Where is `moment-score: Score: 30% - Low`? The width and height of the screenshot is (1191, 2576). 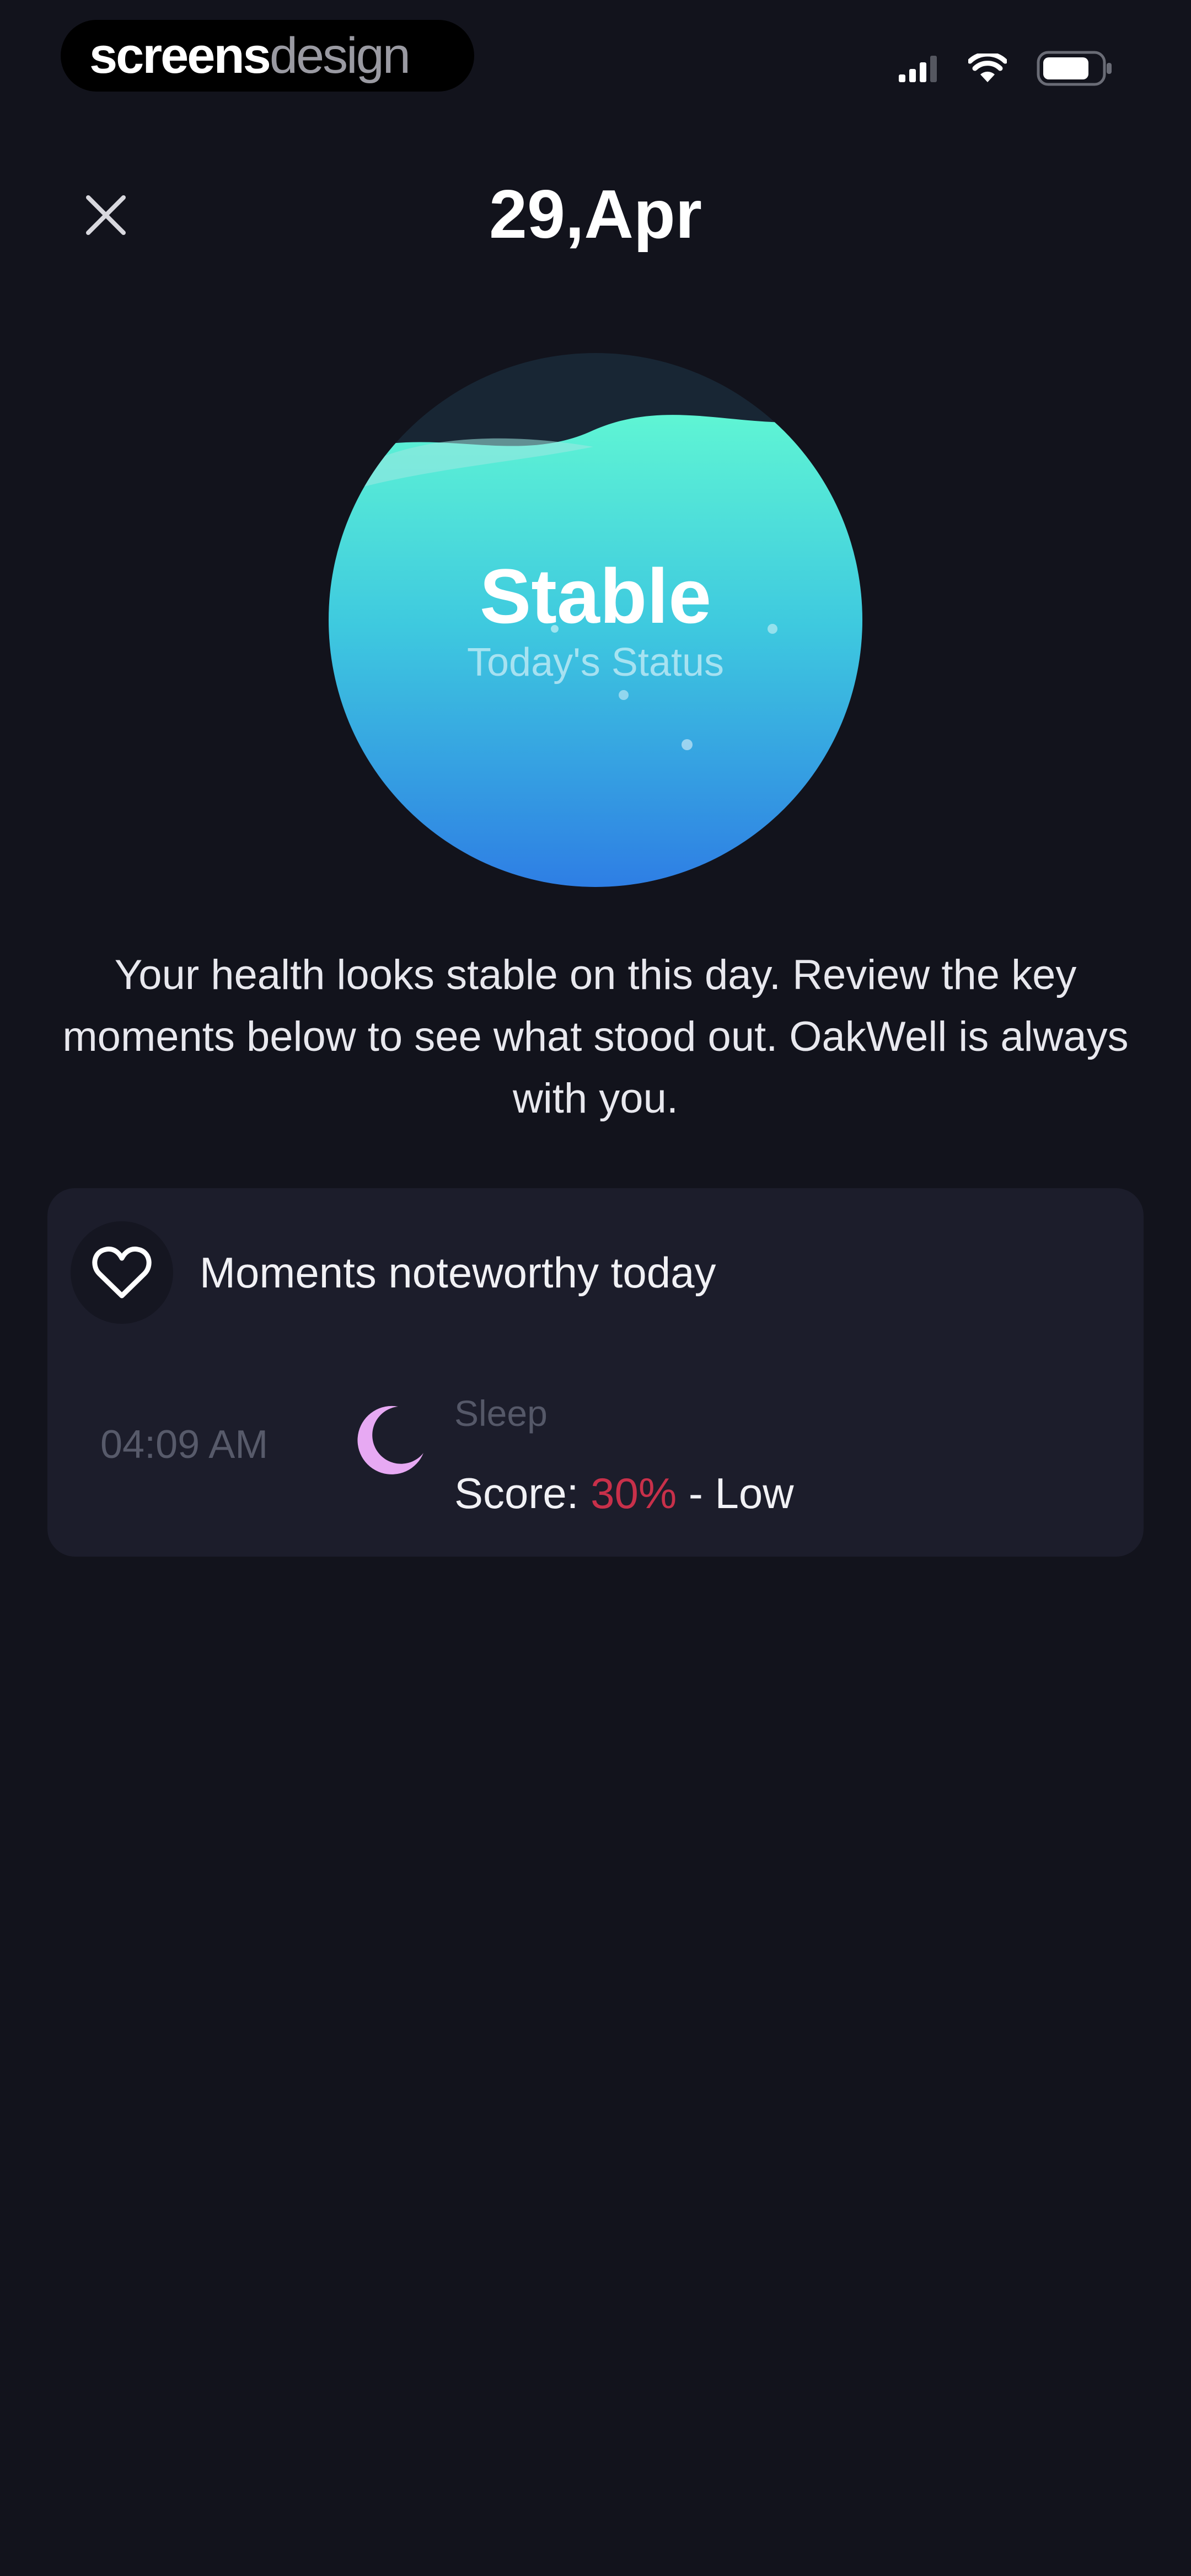 moment-score: Score: 30% - Low is located at coordinates (624, 1493).